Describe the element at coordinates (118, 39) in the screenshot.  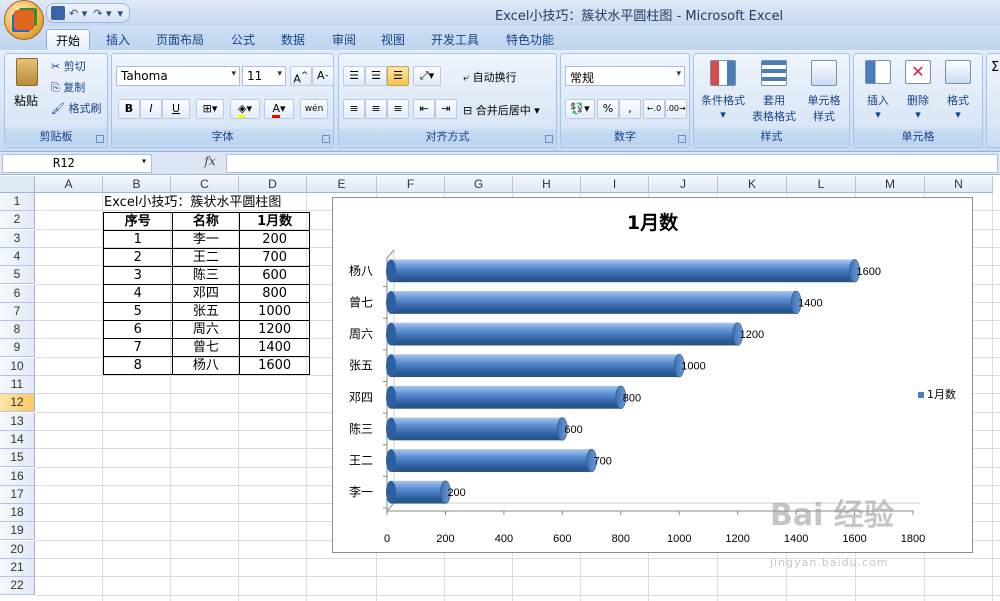
I see `tab-insert: 插入` at that location.